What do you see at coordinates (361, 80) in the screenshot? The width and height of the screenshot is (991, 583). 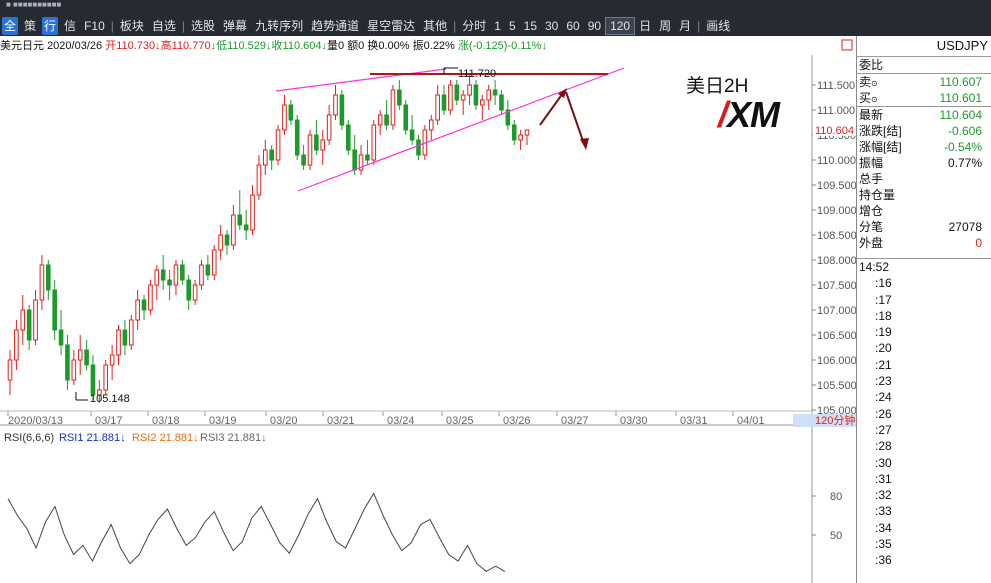 I see `upper-trendline` at bounding box center [361, 80].